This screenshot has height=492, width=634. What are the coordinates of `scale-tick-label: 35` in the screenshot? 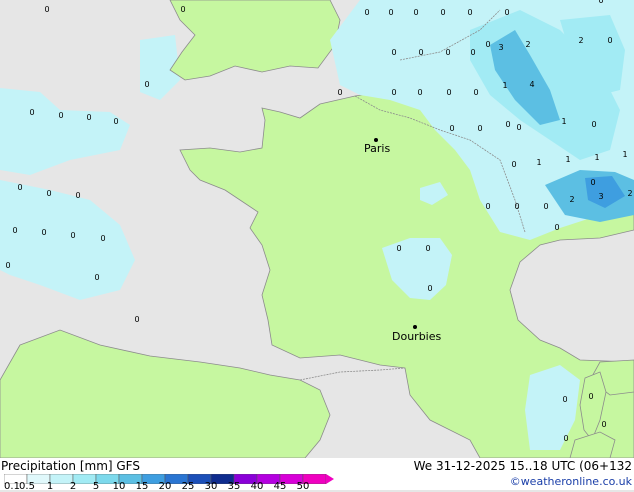 It's located at (234, 486).